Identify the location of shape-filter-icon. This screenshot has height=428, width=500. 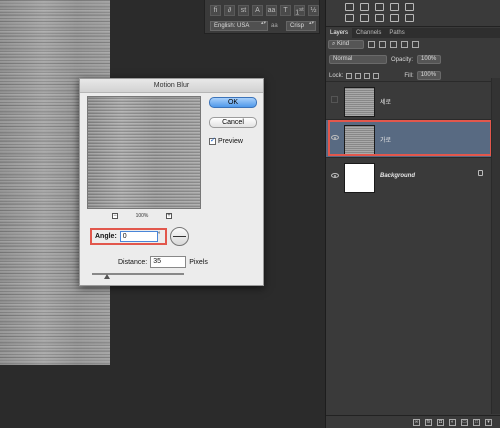
(404, 44).